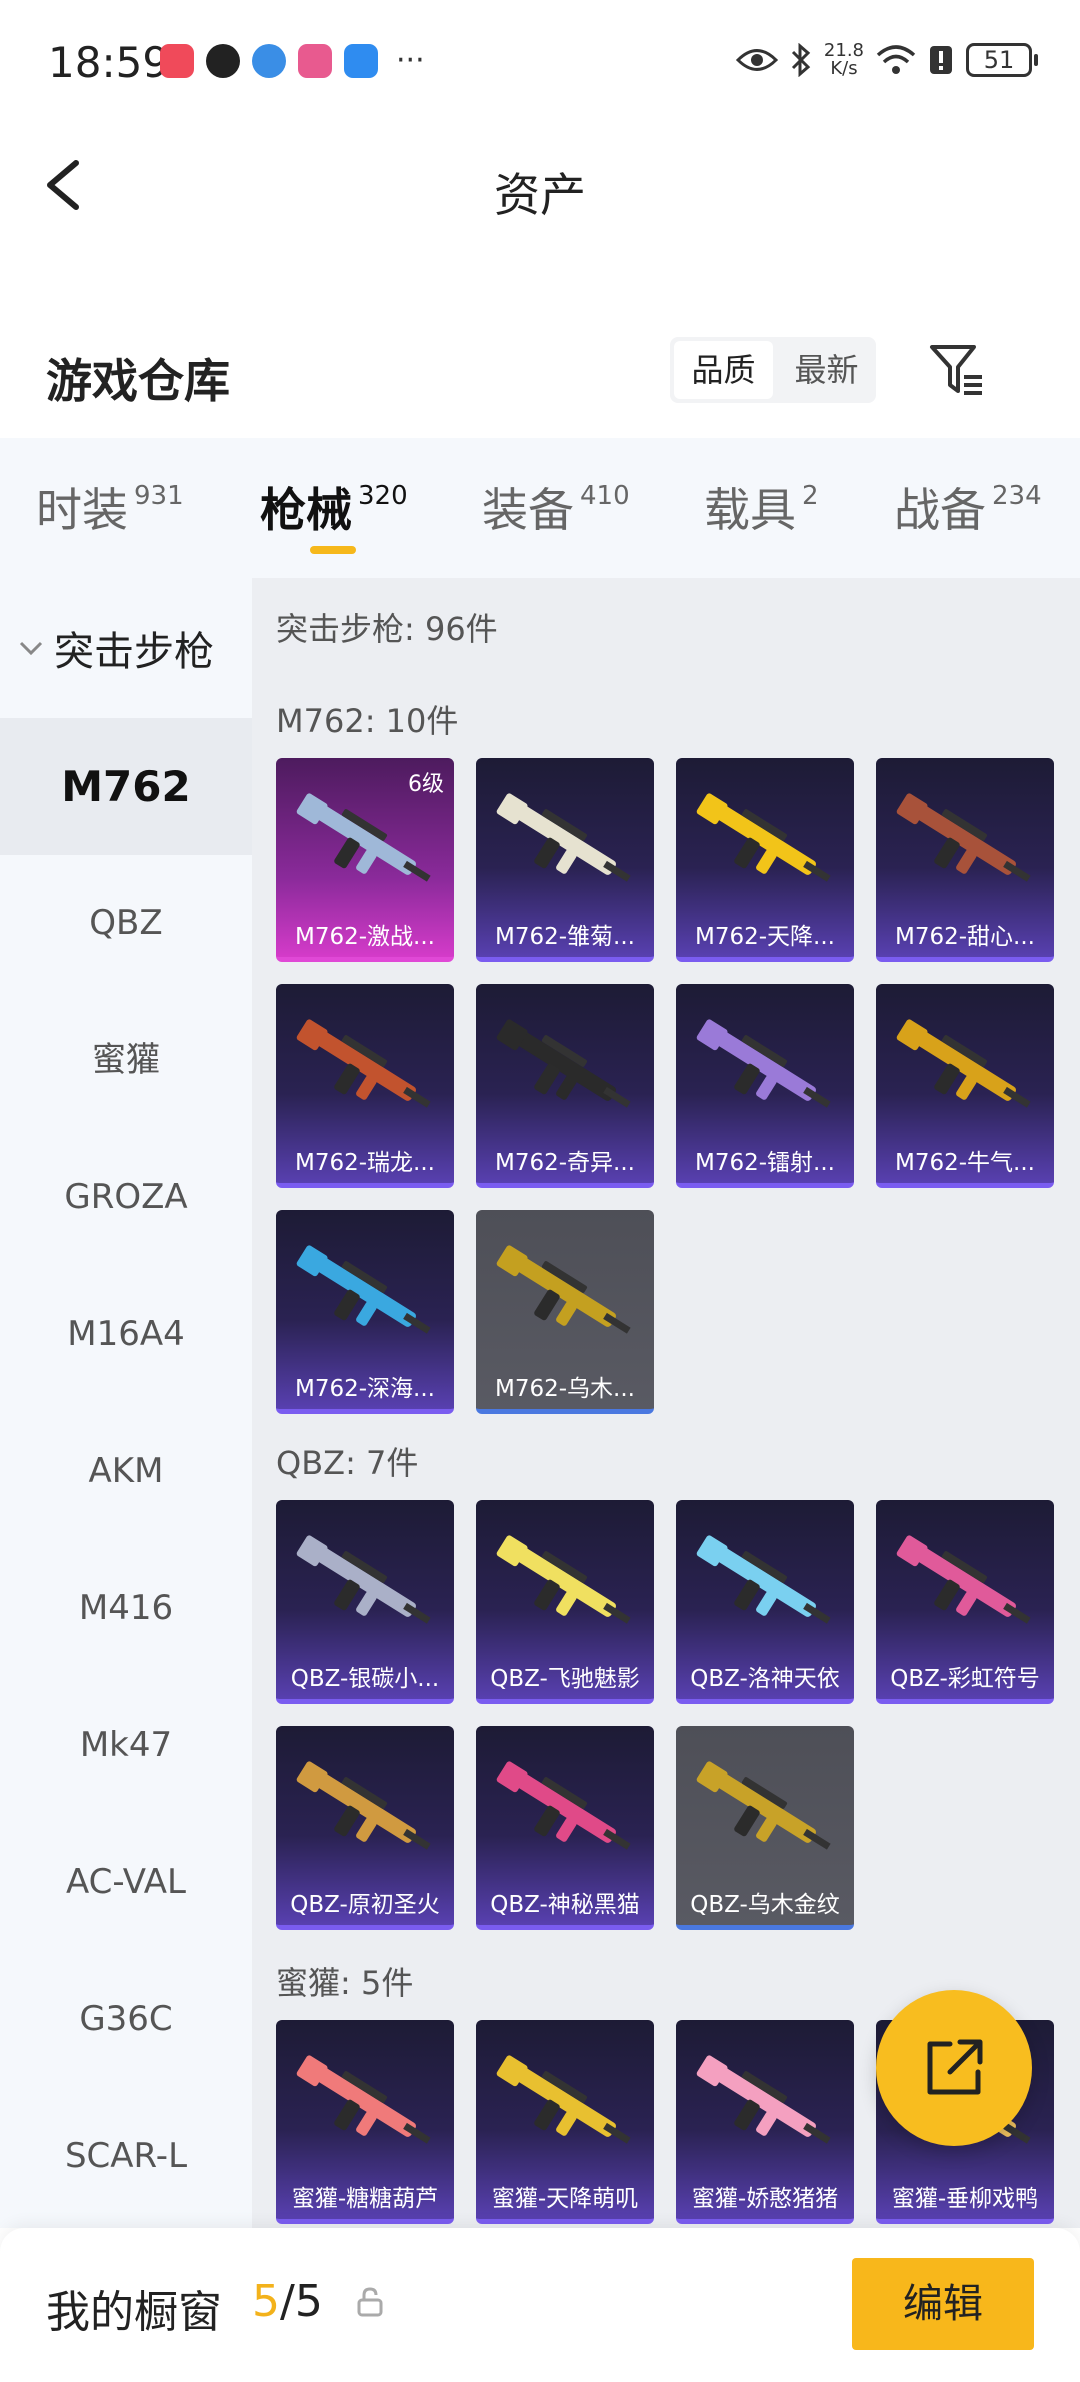  What do you see at coordinates (756, 60) in the screenshot?
I see `eye-icon` at bounding box center [756, 60].